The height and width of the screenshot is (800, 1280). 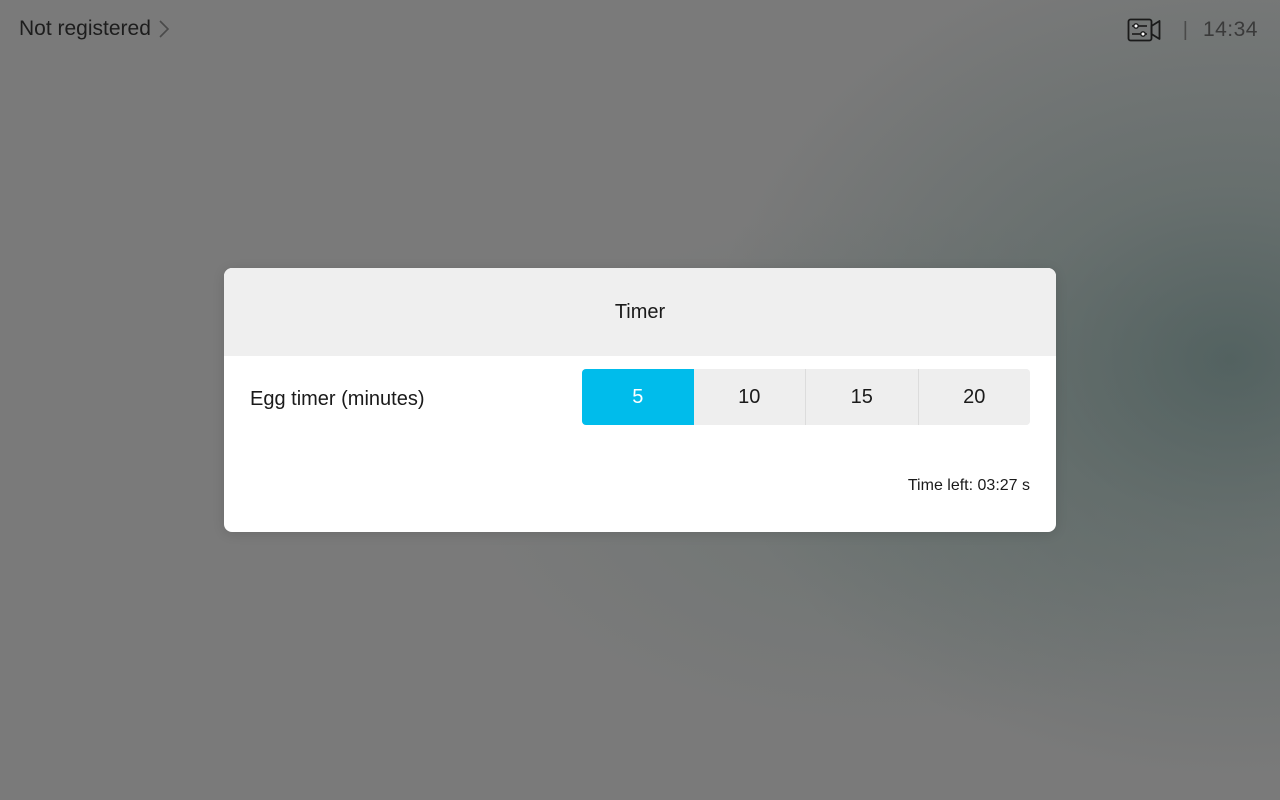 I want to click on minutes-option-20: 20, so click(x=973, y=397).